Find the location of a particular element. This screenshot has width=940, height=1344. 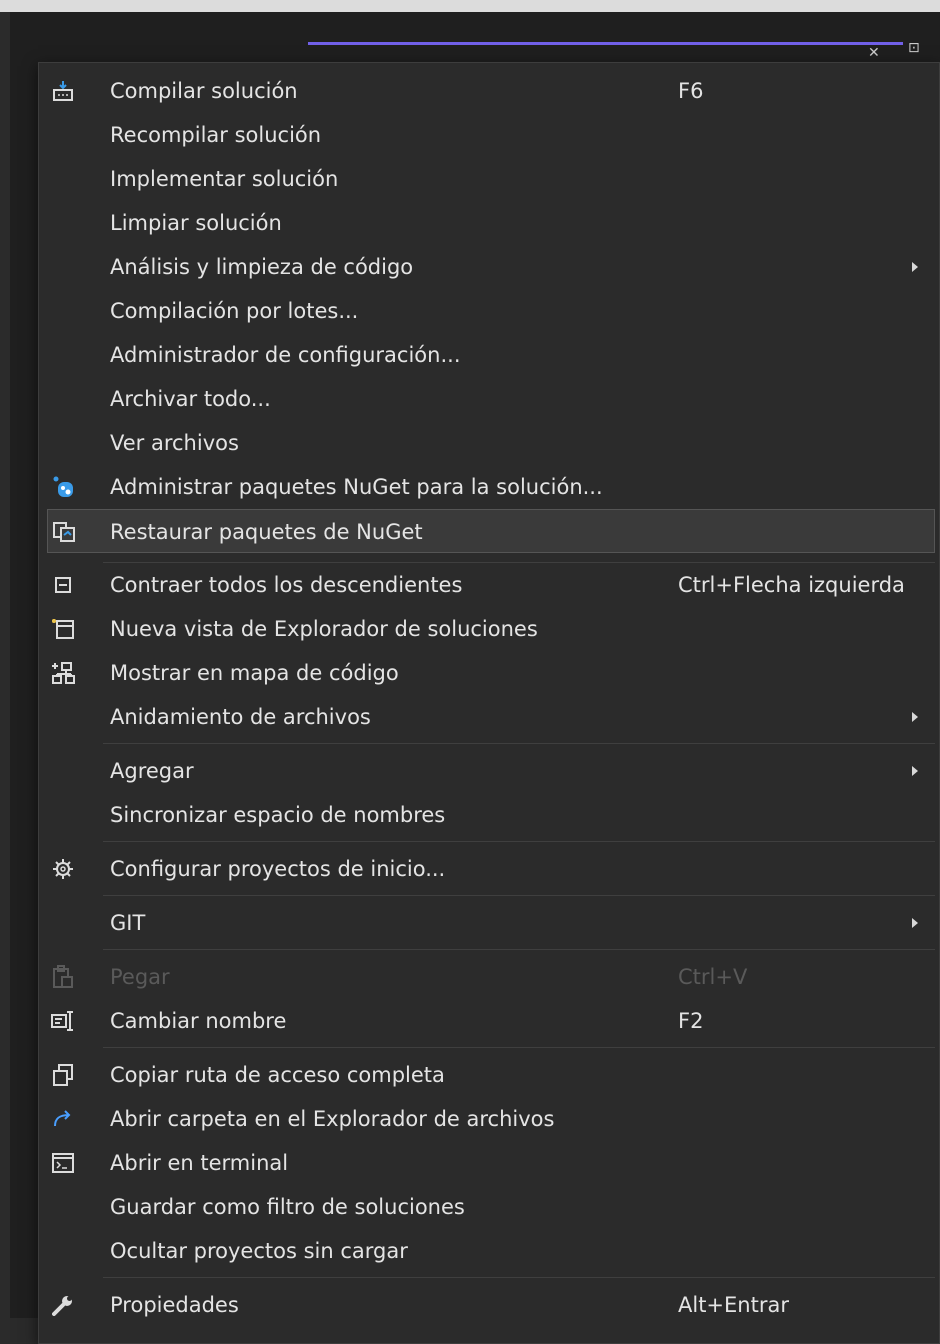

menu-item-label: Nueva vista de Explorador de soluciones is located at coordinates (324, 629).